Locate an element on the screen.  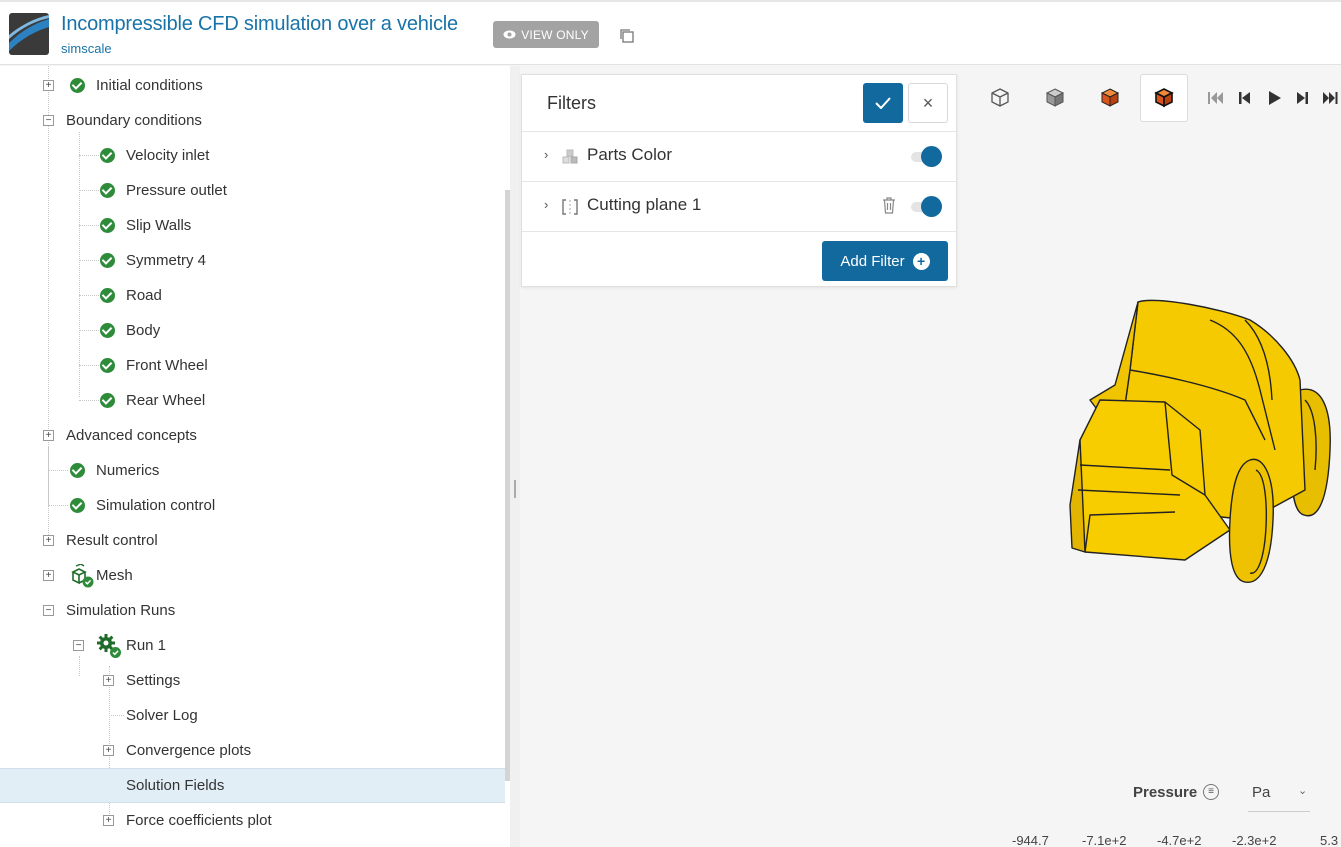
tree-item-initial-conditions: Initial conditions is located at coordinates (136, 85).